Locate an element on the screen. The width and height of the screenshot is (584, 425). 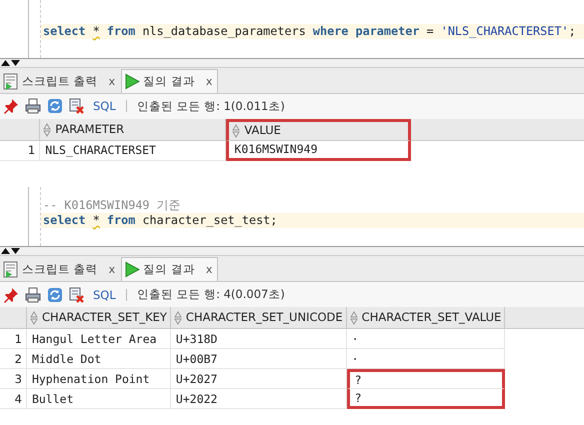
fetch-status-text: 인출된 모든 행: 1(0.011초) is located at coordinates (210, 106).